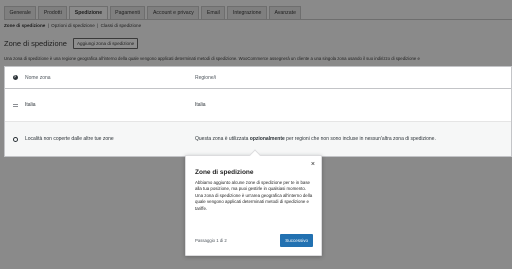 The height and width of the screenshot is (269, 512). Describe the element at coordinates (15, 105) in the screenshot. I see `drag-handle-icon` at that location.